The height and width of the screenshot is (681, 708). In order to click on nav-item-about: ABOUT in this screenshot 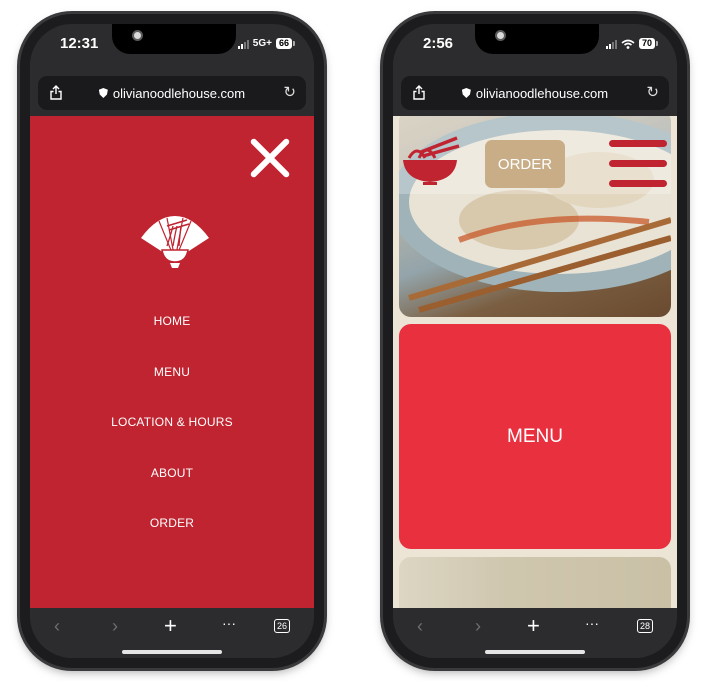, I will do `click(172, 473)`.